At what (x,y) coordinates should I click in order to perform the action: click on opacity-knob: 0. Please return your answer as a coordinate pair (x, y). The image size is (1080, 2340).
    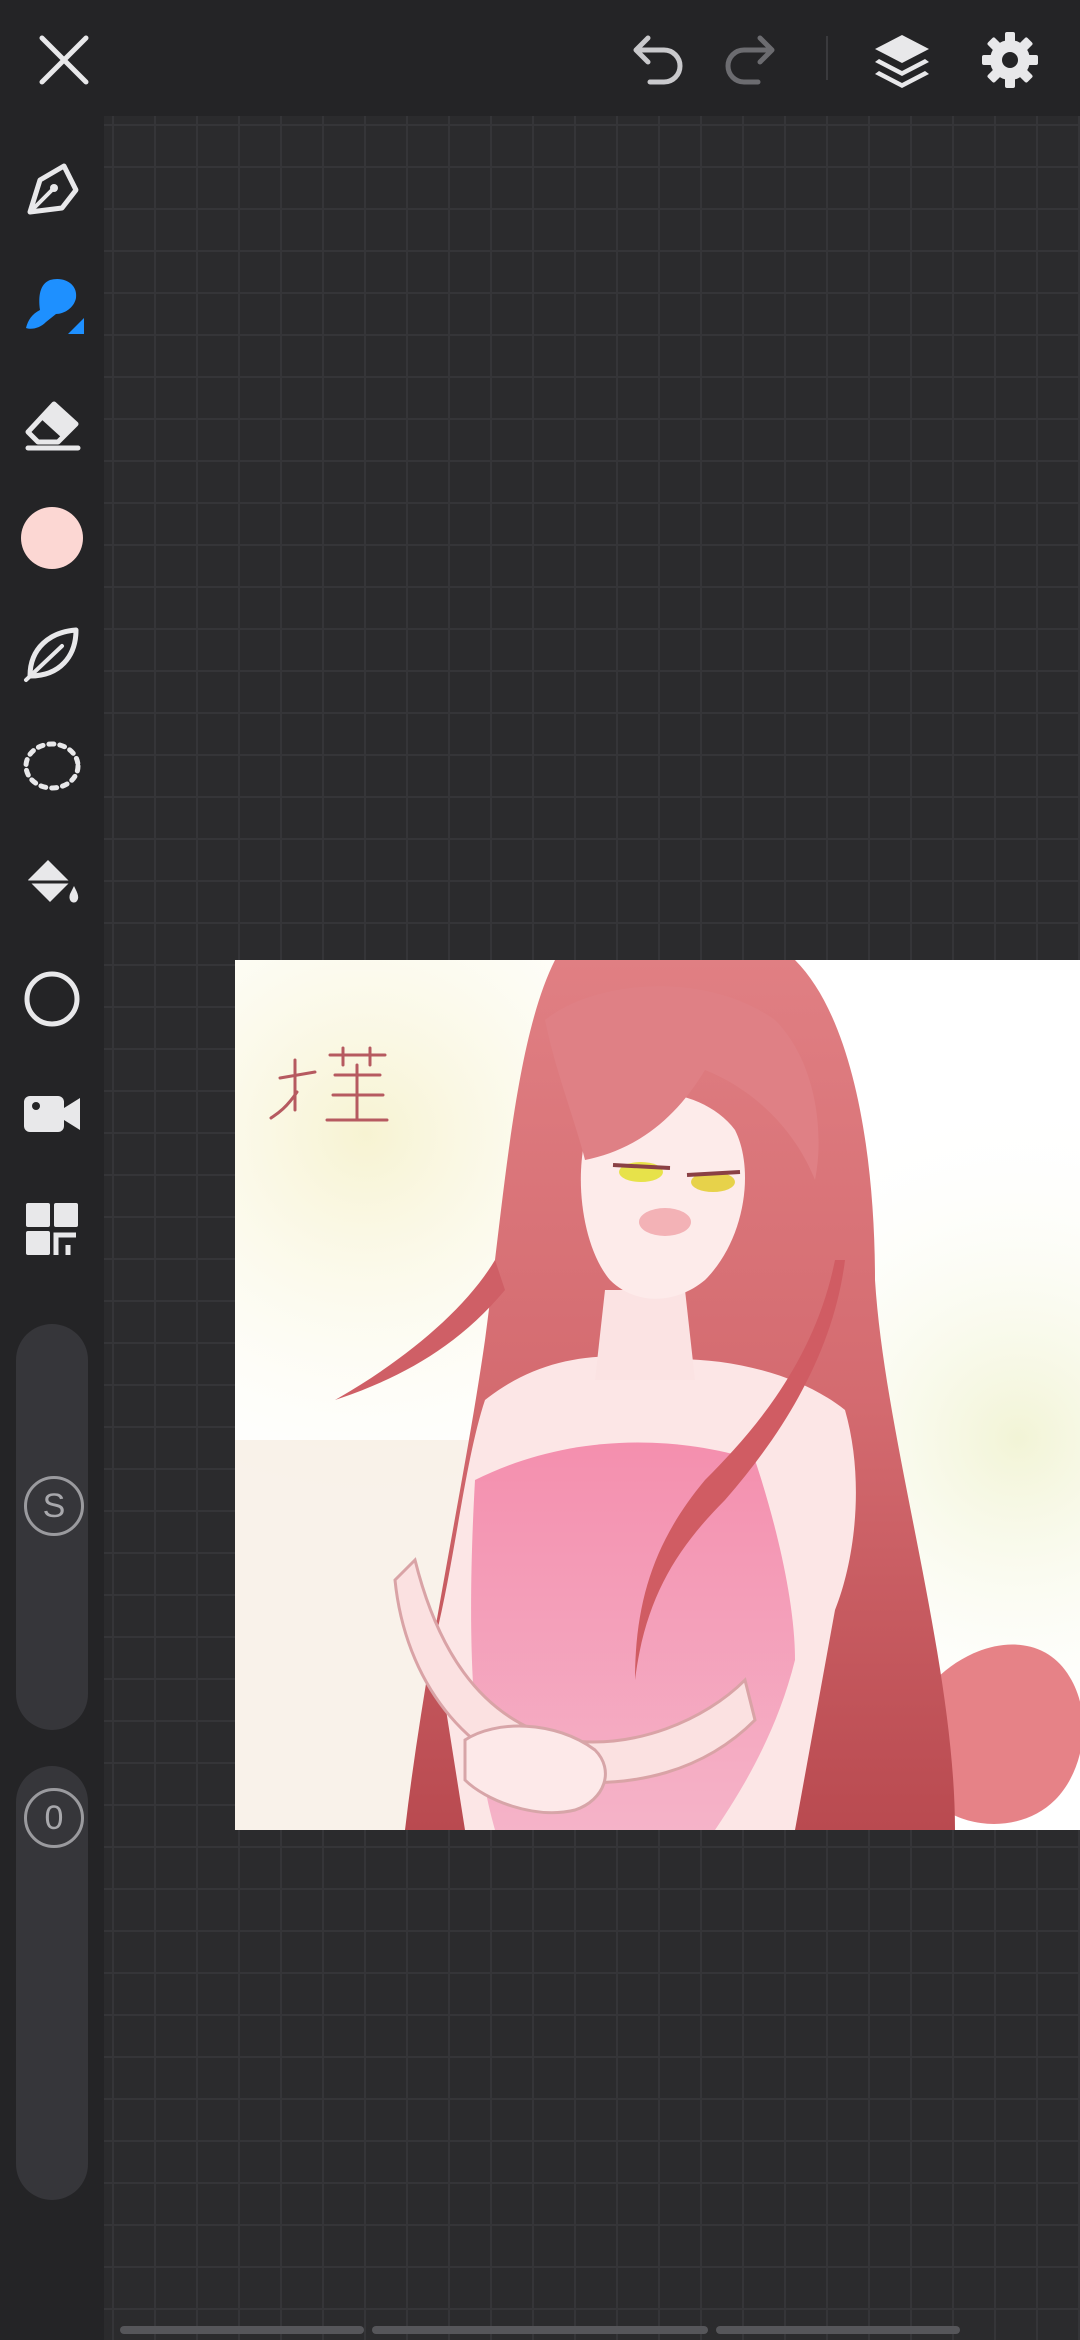
    Looking at the image, I should click on (54, 1818).